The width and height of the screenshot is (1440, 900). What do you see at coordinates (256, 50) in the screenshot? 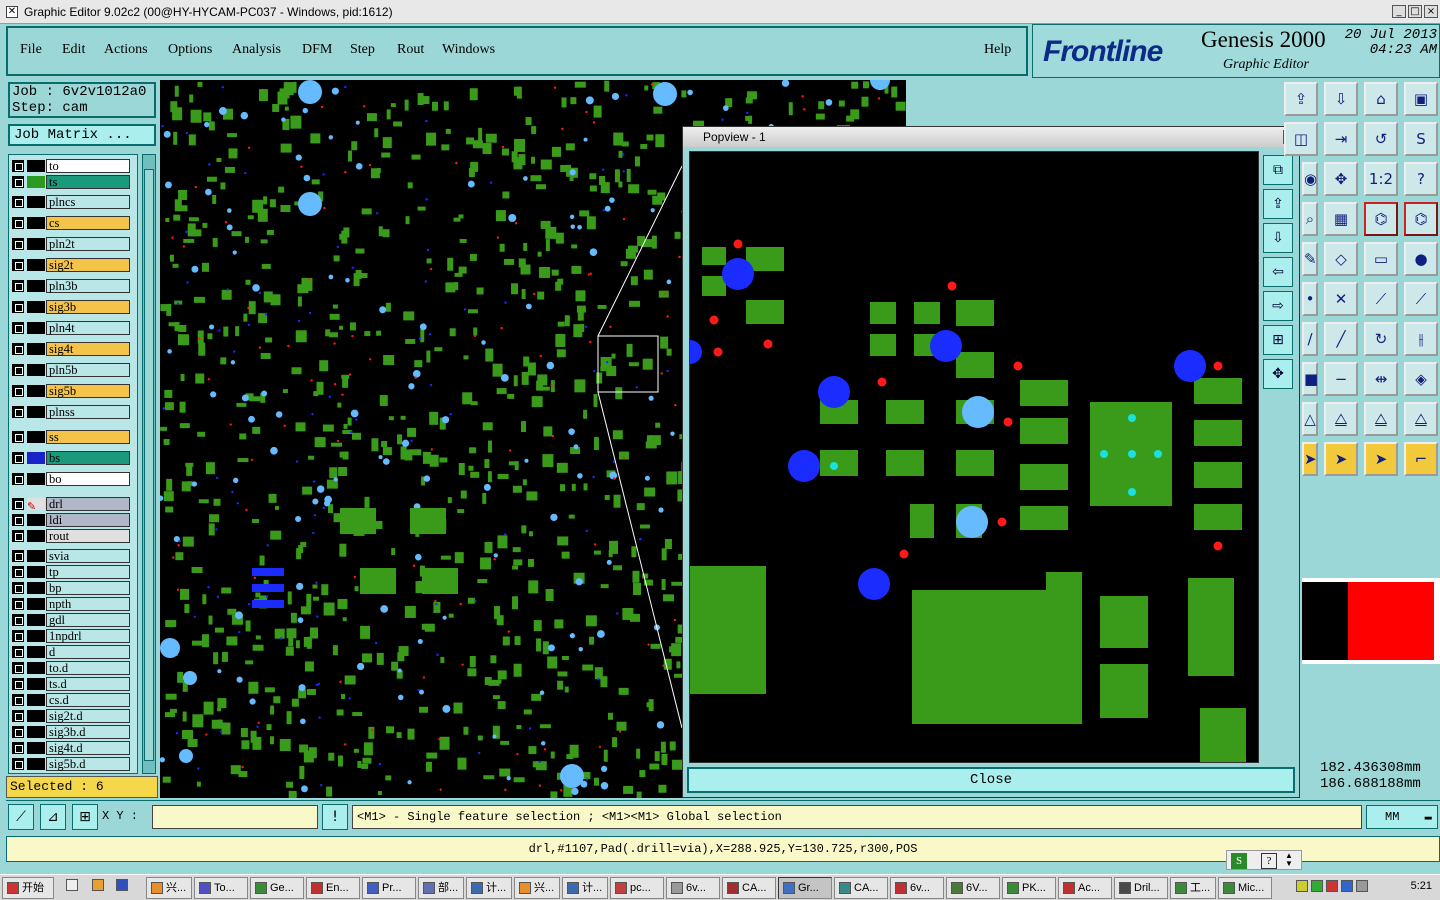
I see `menu-analysis: Analysis` at bounding box center [256, 50].